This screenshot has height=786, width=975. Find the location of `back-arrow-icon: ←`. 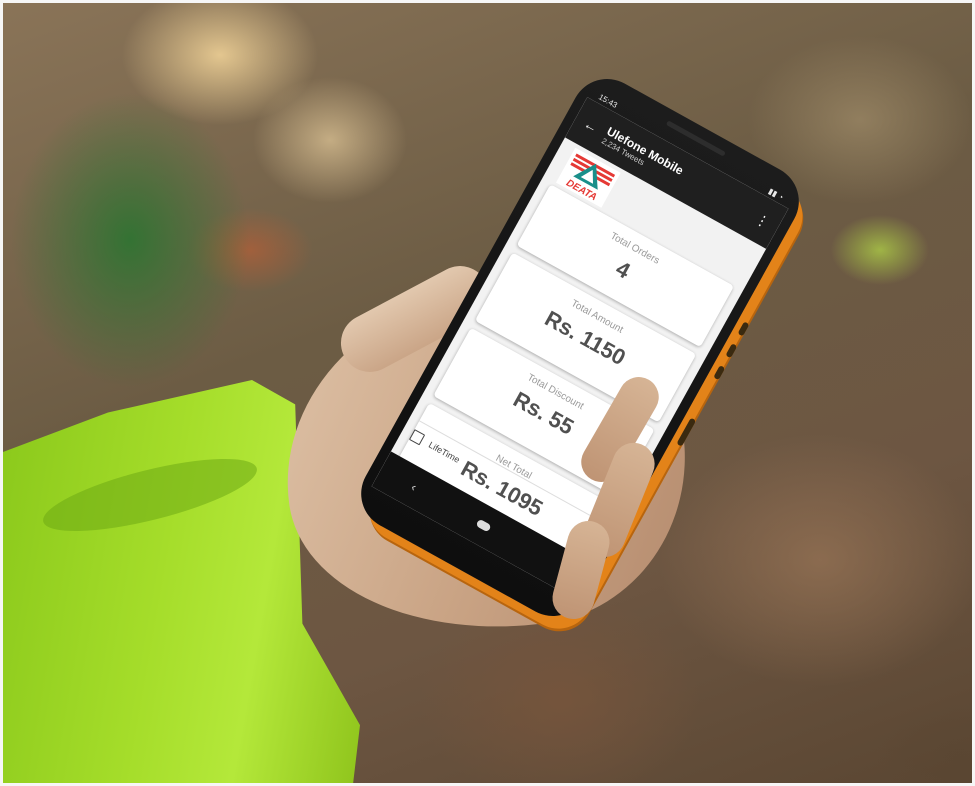

back-arrow-icon: ← is located at coordinates (591, 125).